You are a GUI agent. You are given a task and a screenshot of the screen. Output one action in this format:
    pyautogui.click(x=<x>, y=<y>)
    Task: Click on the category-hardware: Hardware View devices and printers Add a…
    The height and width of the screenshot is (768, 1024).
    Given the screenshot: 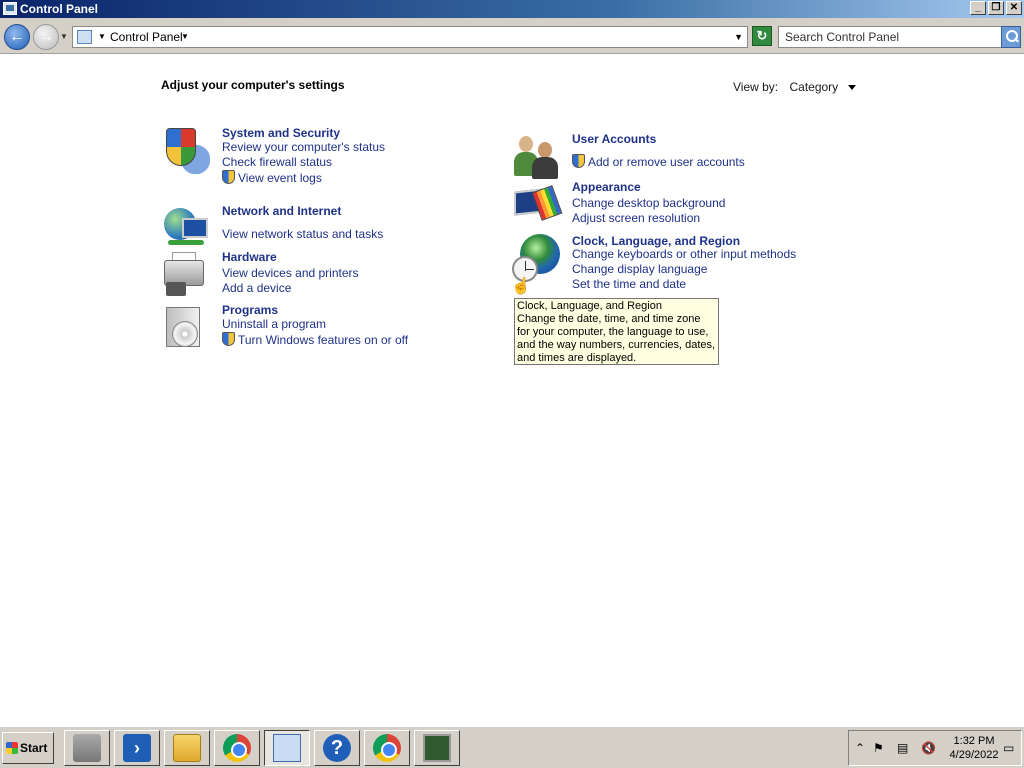 What is the action you would take?
    pyautogui.click(x=322, y=275)
    